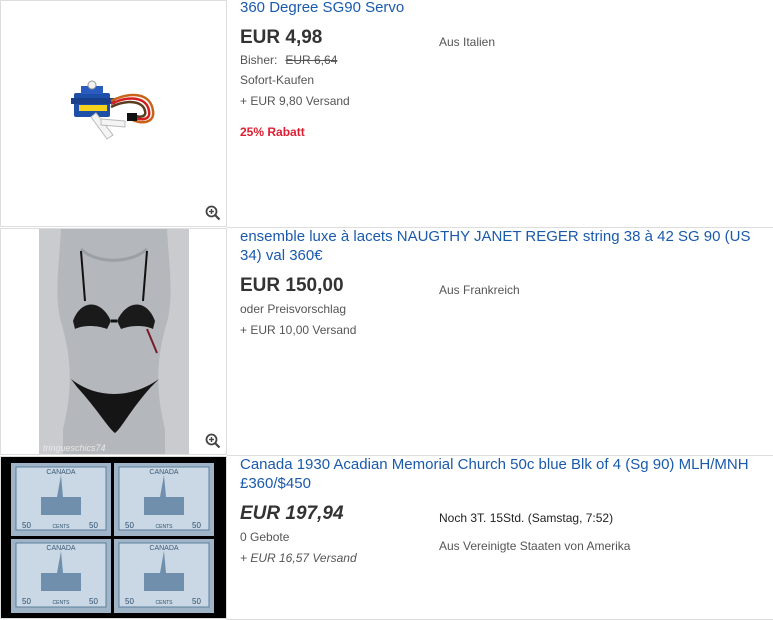 The image size is (773, 620). I want to click on lingerie-image: tringueschics74, so click(113, 341).